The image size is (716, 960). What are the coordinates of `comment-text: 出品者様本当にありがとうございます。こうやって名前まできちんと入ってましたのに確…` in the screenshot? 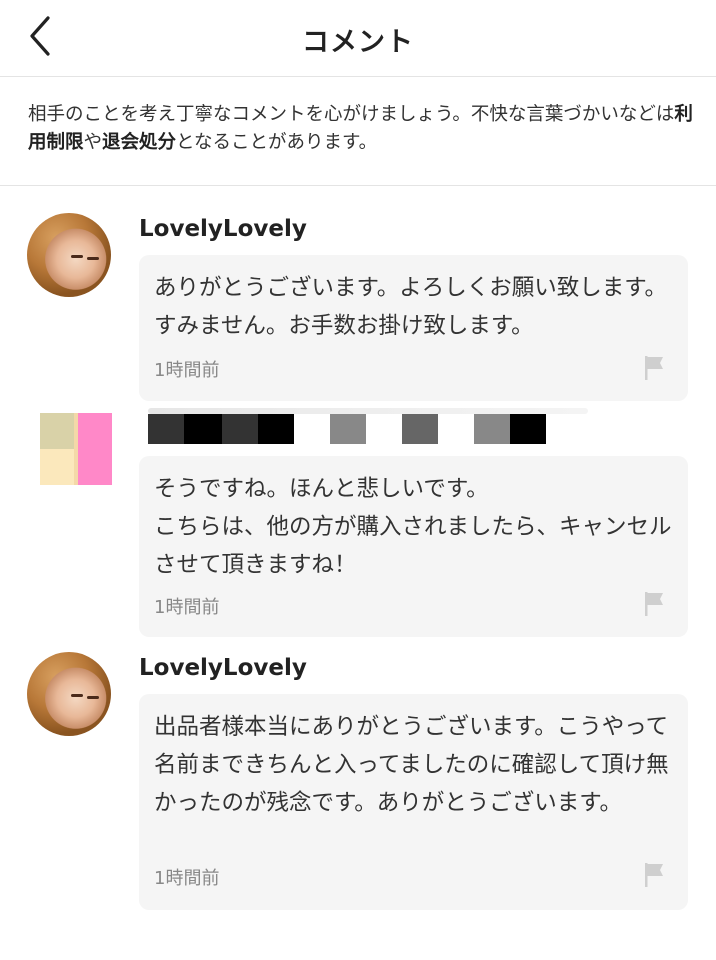 It's located at (411, 765).